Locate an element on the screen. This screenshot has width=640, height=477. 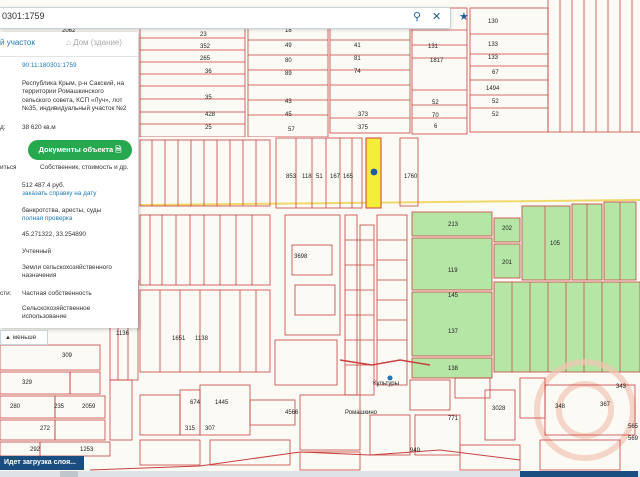
status-value: Учтенный is located at coordinates (37, 251).